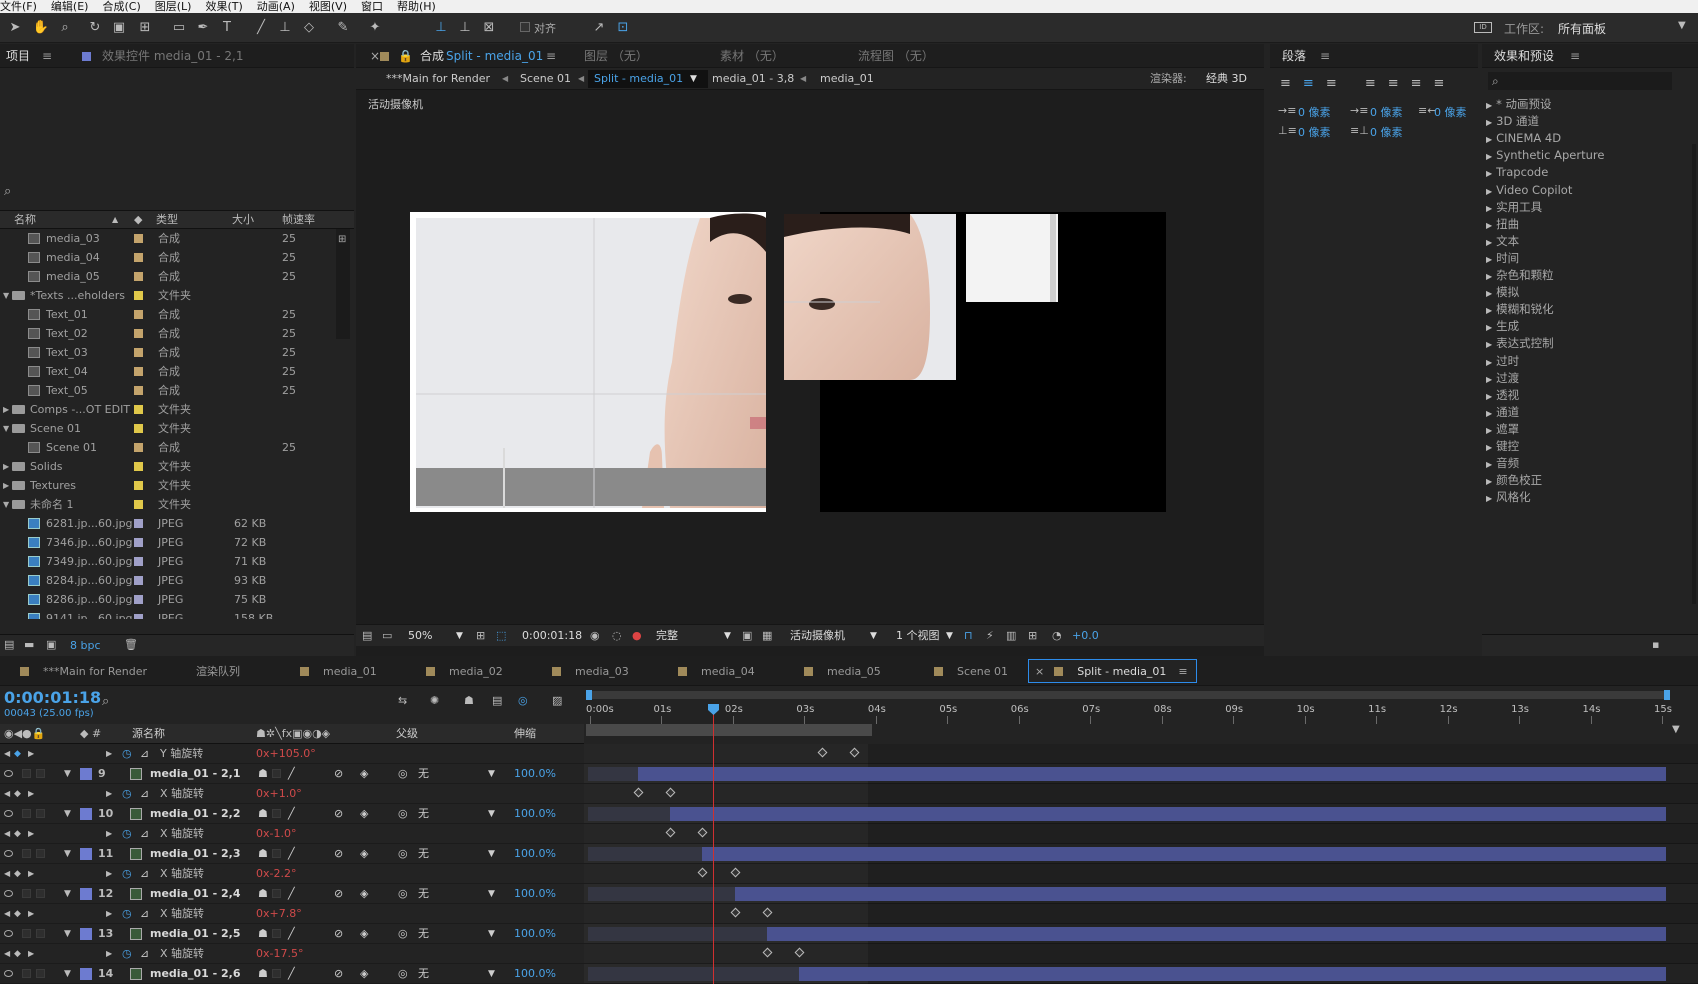 This screenshot has width=1698, height=984. What do you see at coordinates (1524, 55) in the screenshot?
I see `effects-title: 效果和预设` at bounding box center [1524, 55].